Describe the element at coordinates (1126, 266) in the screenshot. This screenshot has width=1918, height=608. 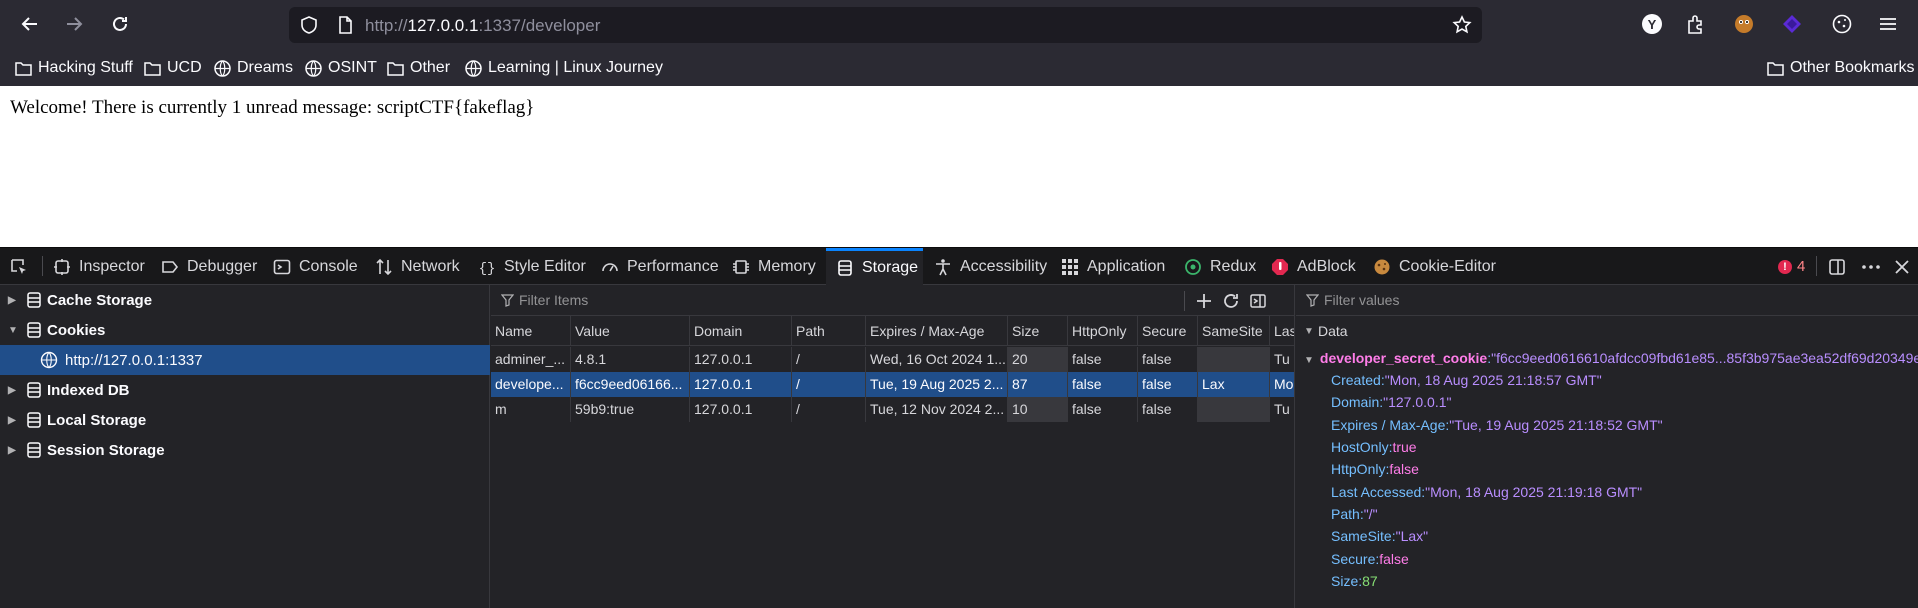
I see `tab-label: Application` at that location.